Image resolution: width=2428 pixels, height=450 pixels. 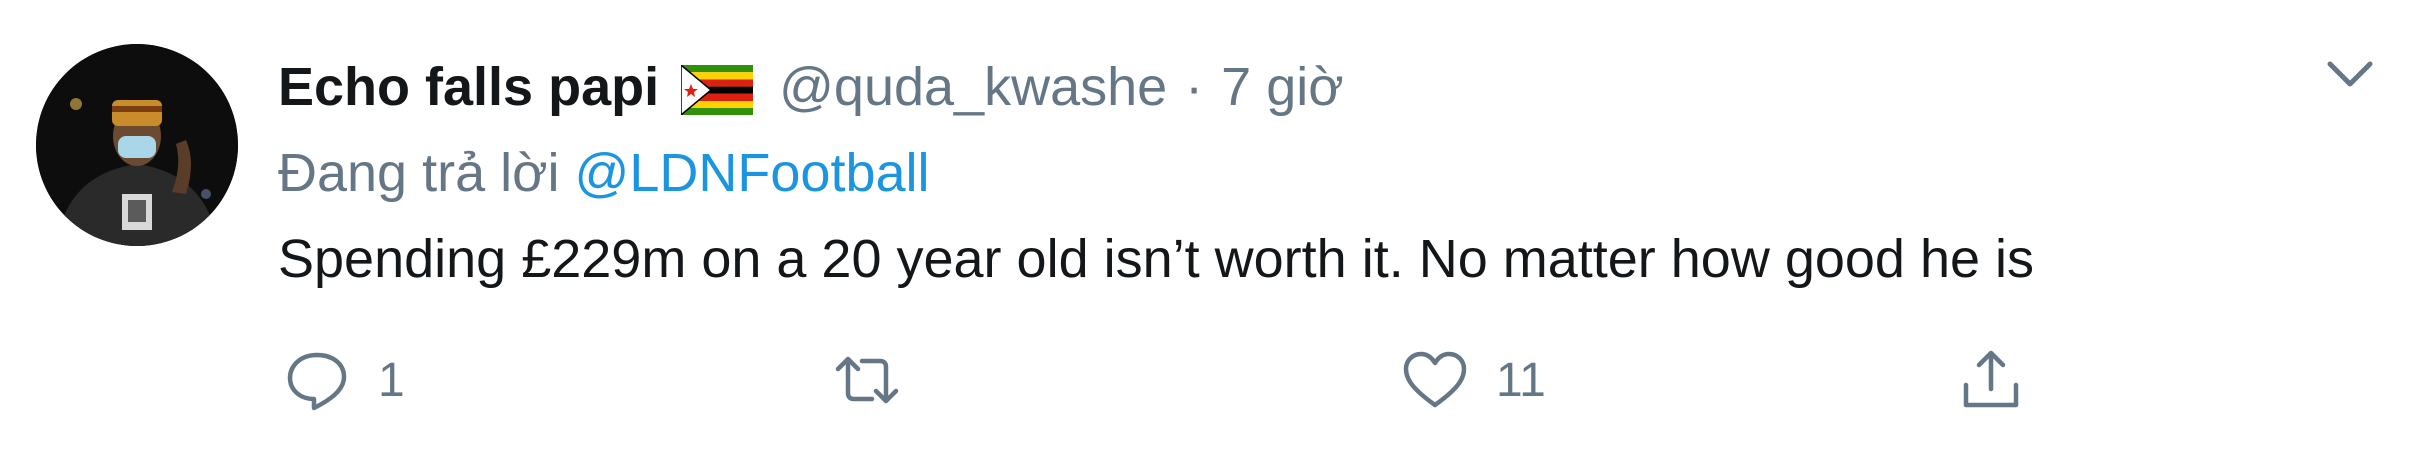 I want to click on like-count: 11, so click(x=1521, y=380).